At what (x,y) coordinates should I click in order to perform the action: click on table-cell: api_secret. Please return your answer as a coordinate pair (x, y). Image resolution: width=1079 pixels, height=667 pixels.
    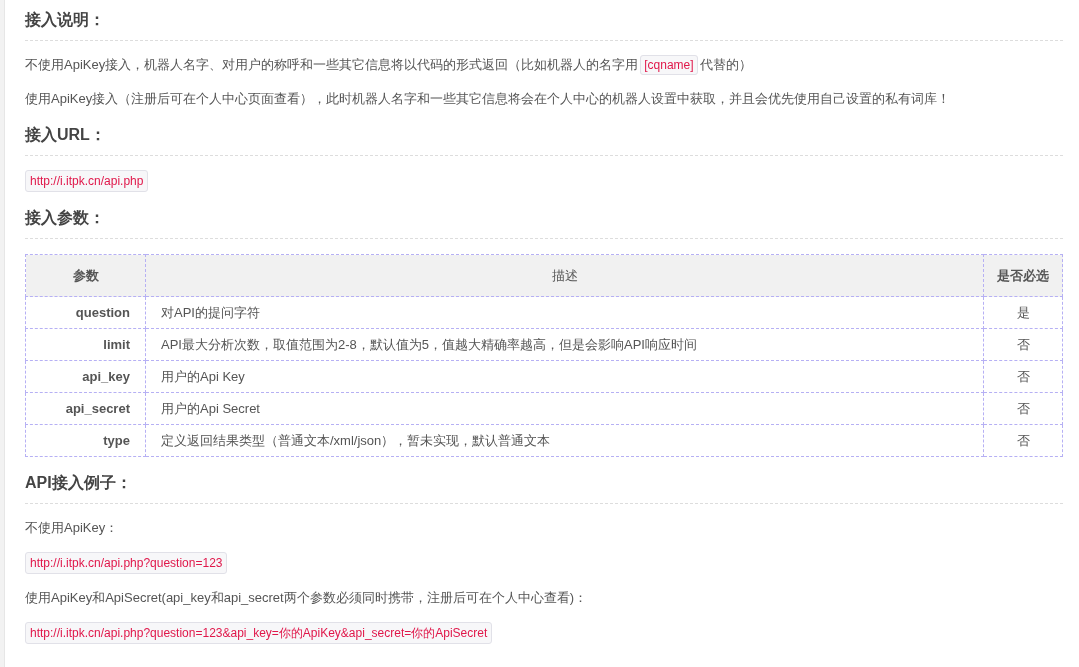
    Looking at the image, I should click on (85, 408).